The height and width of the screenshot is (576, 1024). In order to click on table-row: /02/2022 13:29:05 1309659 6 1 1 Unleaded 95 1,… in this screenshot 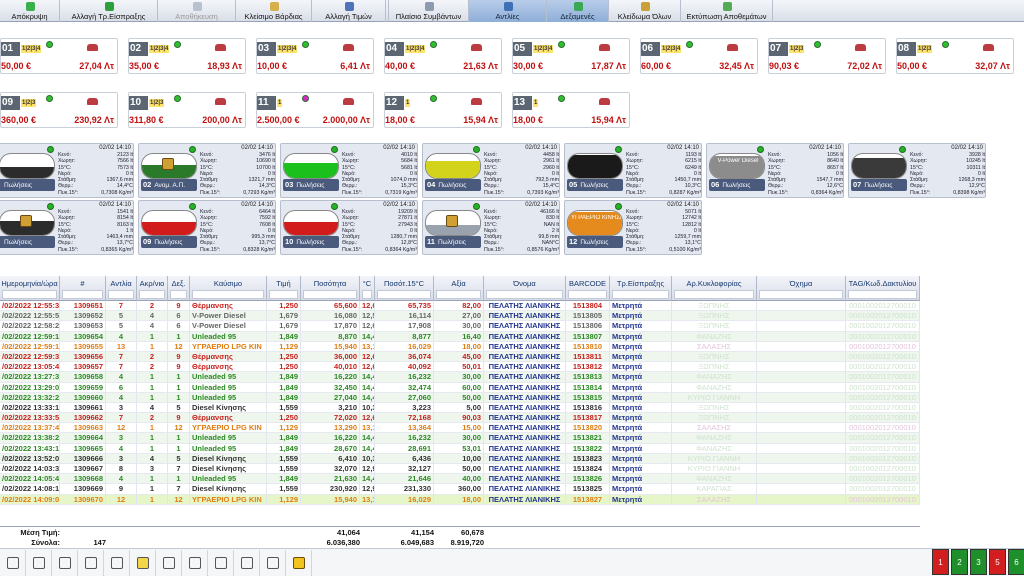, I will do `click(460, 387)`.